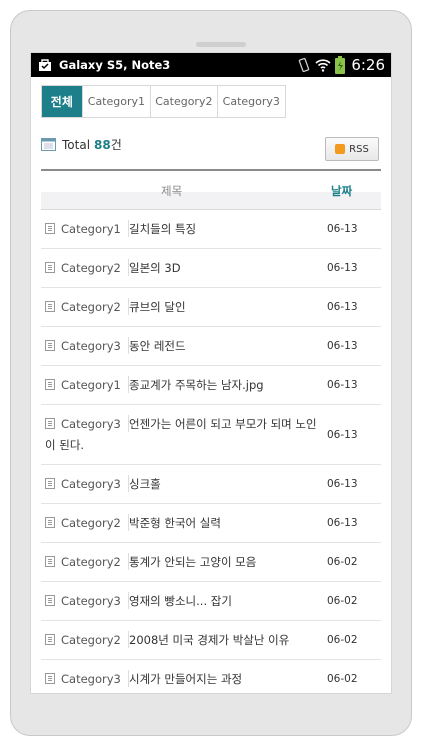  I want to click on row-title-link: 영재의 빵소니... 잡기, so click(180, 601).